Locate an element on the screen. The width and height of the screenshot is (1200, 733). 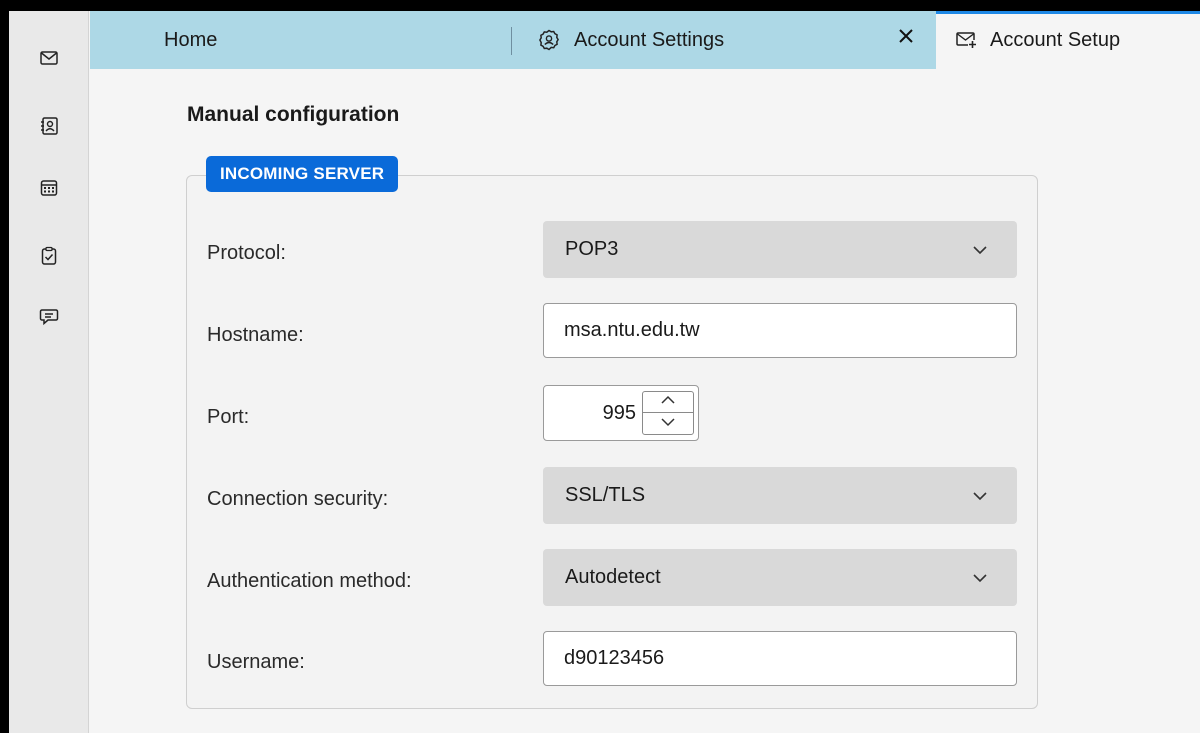
port-stepper is located at coordinates (668, 413).